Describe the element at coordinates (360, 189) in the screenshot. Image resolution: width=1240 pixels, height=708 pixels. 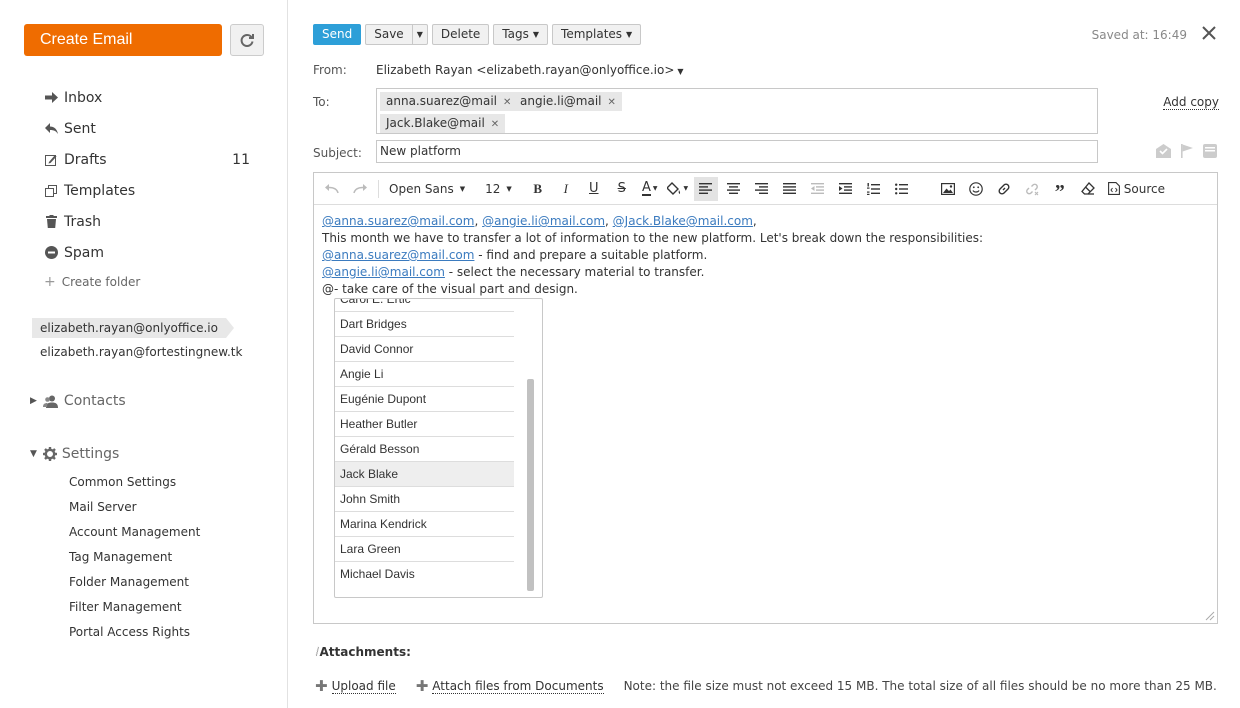
I see `redo-button` at that location.